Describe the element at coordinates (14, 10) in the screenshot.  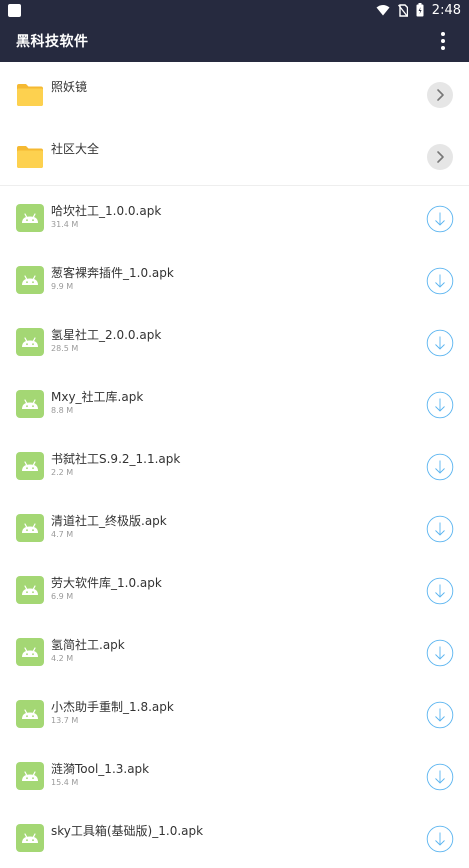
I see `notification-icon` at that location.